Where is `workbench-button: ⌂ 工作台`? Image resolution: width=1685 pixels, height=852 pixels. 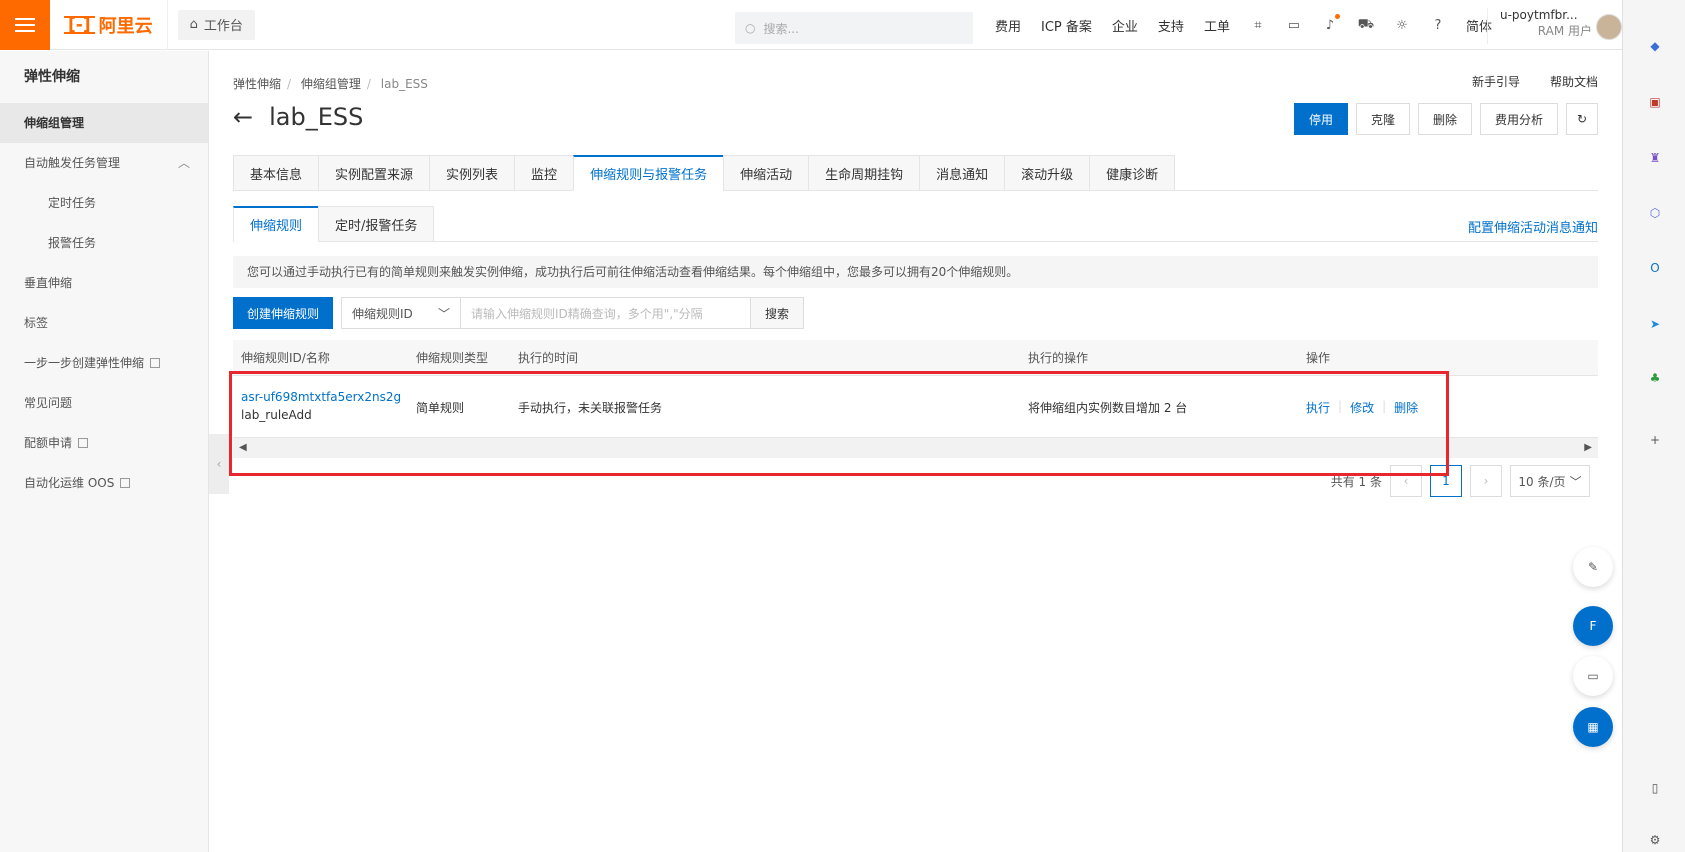 workbench-button: ⌂ 工作台 is located at coordinates (216, 24).